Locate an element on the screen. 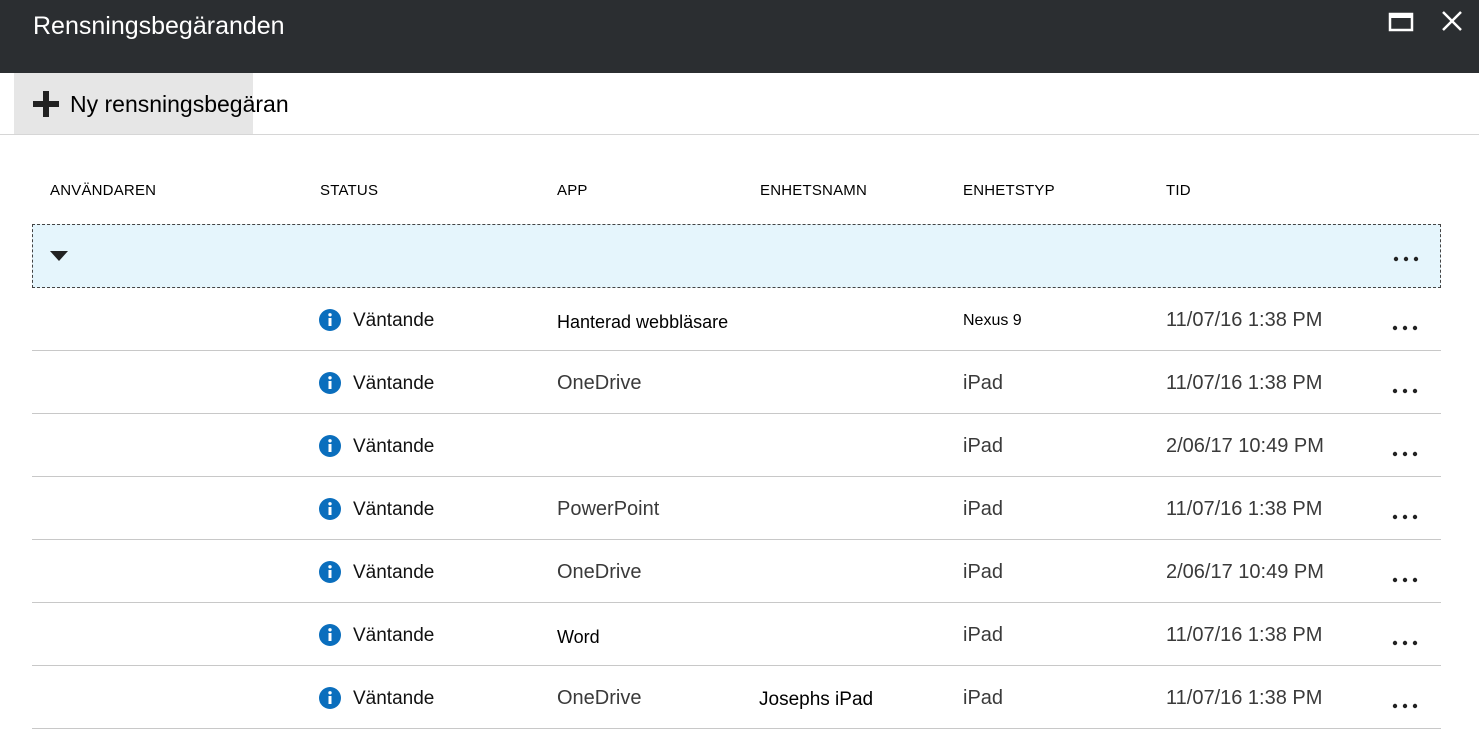 The width and height of the screenshot is (1479, 739). page-title: Rensningsbegäranden is located at coordinates (159, 26).